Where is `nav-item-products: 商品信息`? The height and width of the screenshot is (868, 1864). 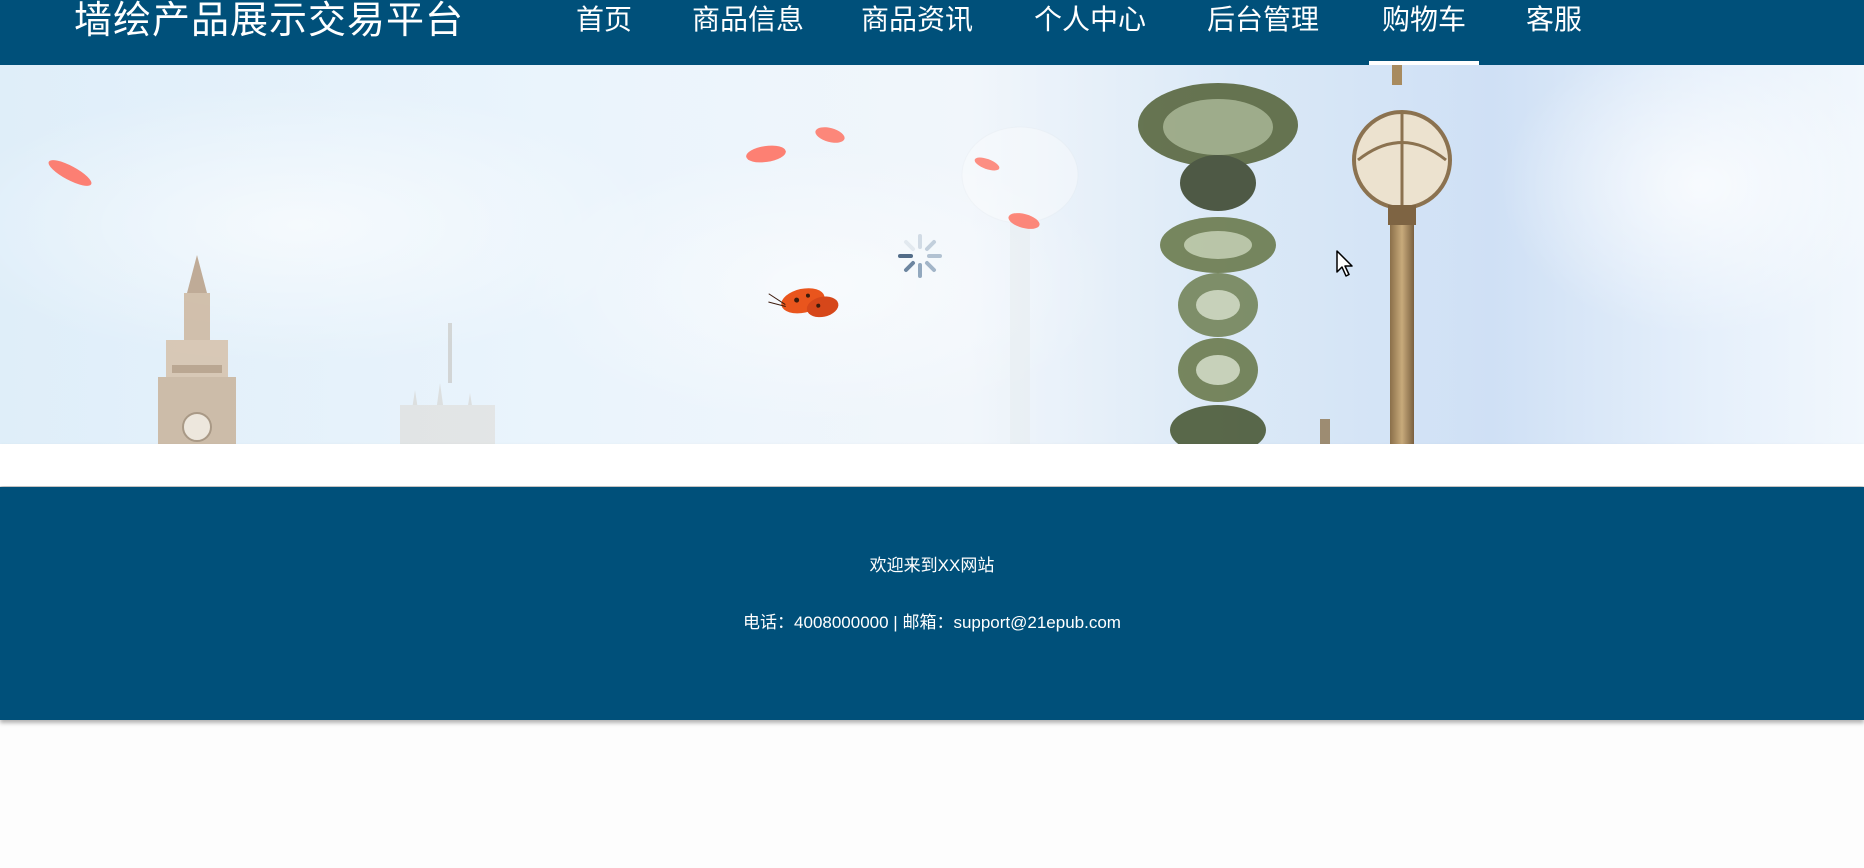 nav-item-products: 商品信息 is located at coordinates (748, 20).